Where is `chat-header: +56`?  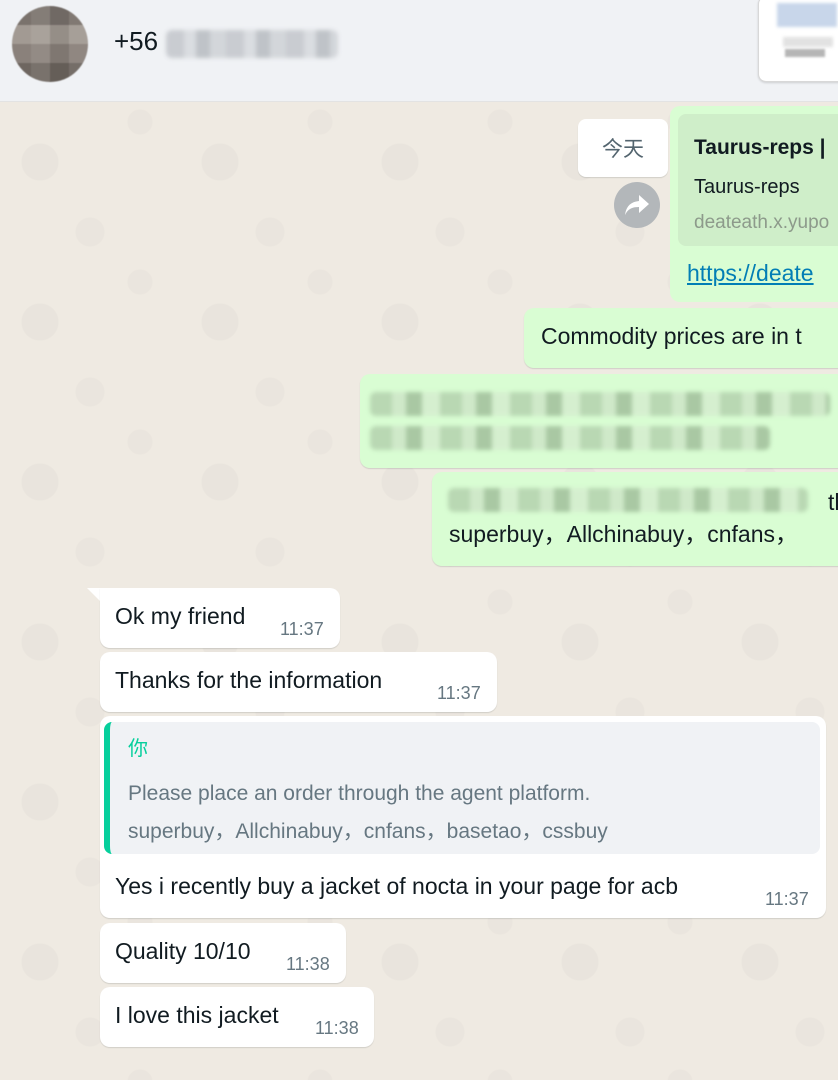
chat-header: +56 is located at coordinates (419, 51).